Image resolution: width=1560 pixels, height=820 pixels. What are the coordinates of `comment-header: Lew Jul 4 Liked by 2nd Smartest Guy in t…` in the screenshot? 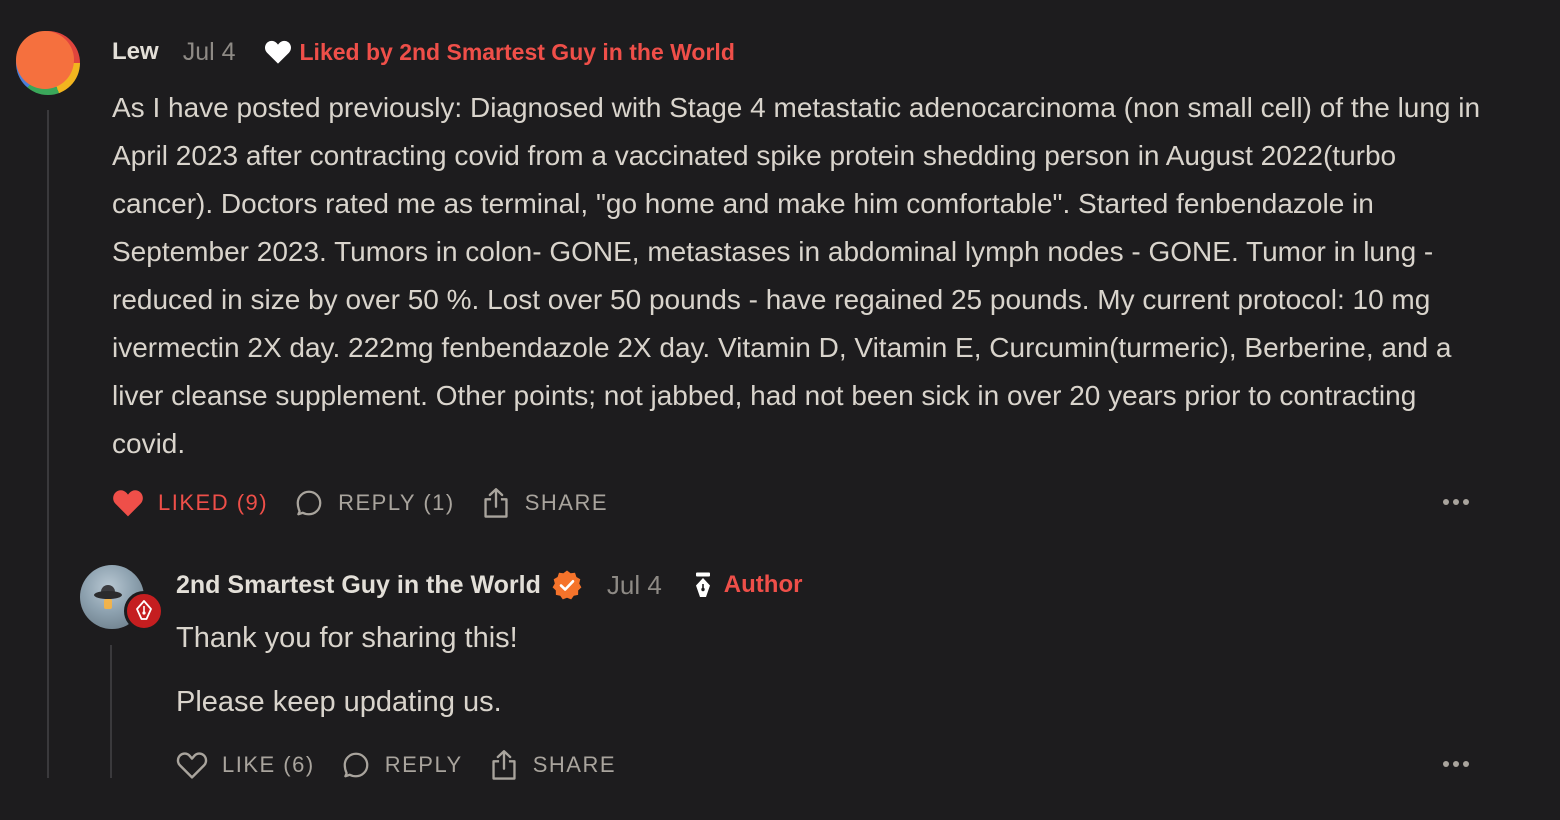 It's located at (423, 52).